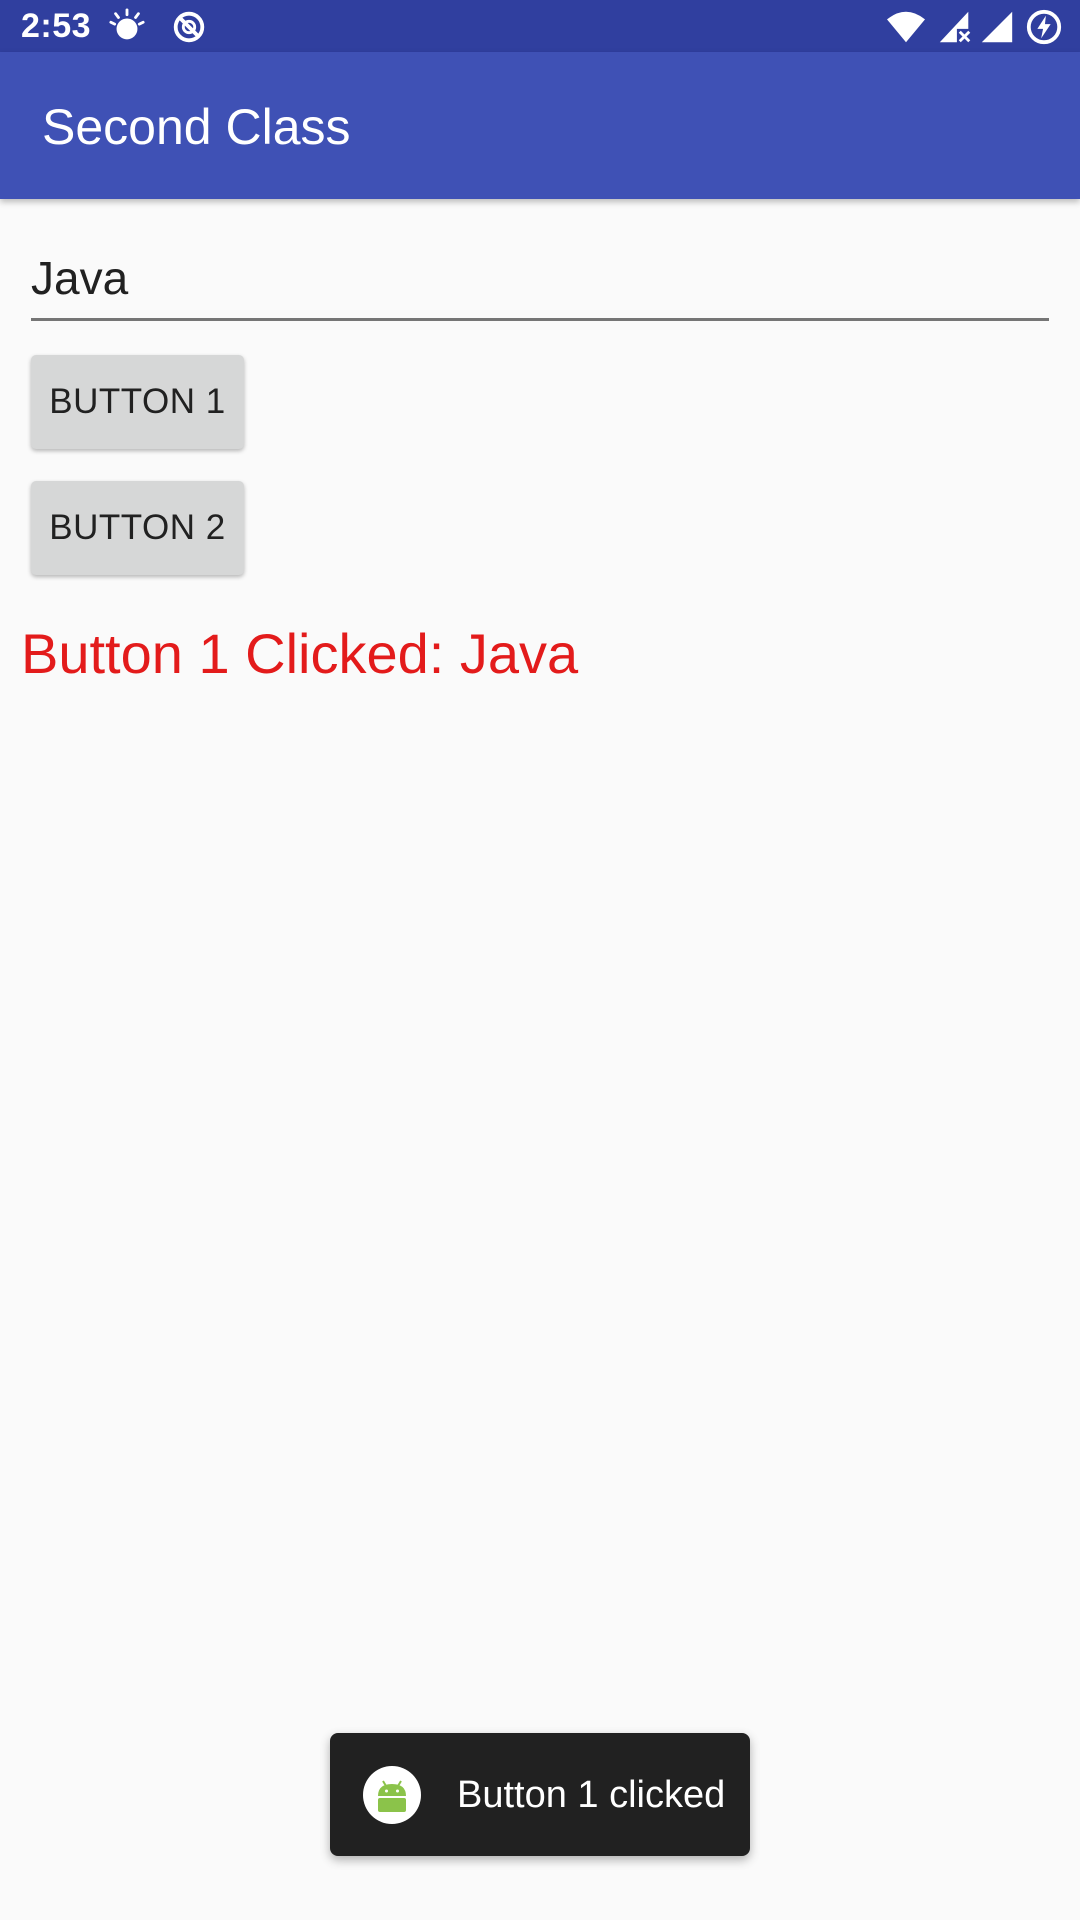 The width and height of the screenshot is (1080, 1920). Describe the element at coordinates (196, 127) in the screenshot. I see `app-title: Second Class` at that location.